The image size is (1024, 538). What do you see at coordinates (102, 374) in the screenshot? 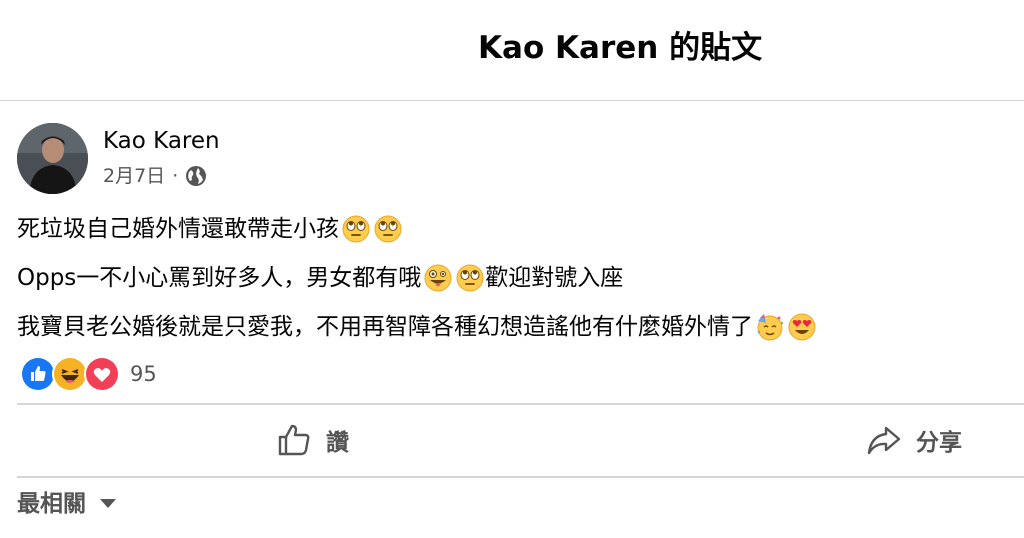
I see `love-icon` at bounding box center [102, 374].